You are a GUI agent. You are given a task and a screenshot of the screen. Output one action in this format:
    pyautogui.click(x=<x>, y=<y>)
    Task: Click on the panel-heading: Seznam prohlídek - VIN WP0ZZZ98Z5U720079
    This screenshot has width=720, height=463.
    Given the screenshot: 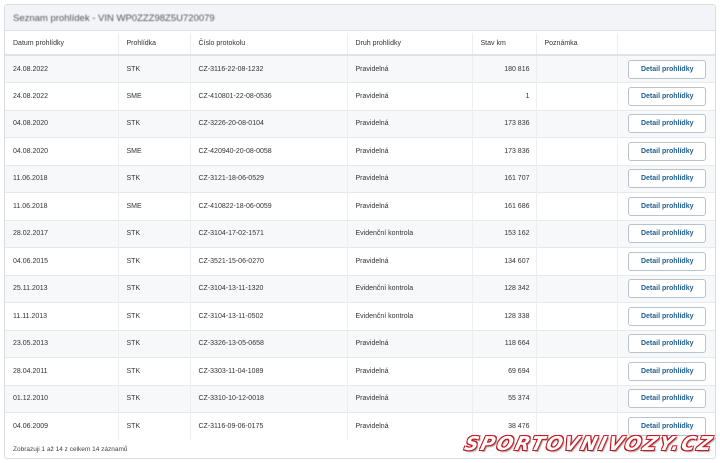 What is the action you would take?
    pyautogui.click(x=360, y=18)
    